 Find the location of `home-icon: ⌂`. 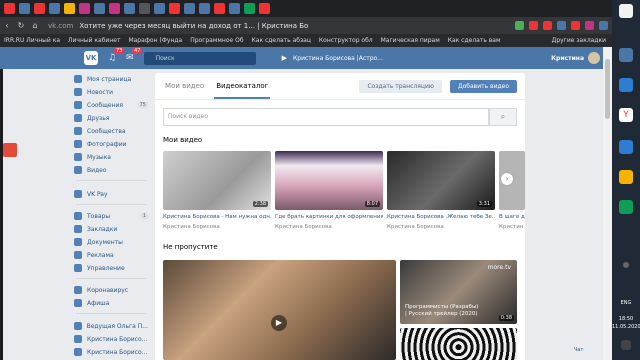

home-icon: ⌂ is located at coordinates (35, 25).